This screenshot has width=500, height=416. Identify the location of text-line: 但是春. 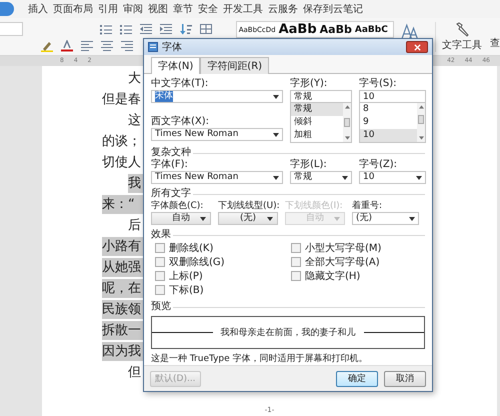
(122, 100).